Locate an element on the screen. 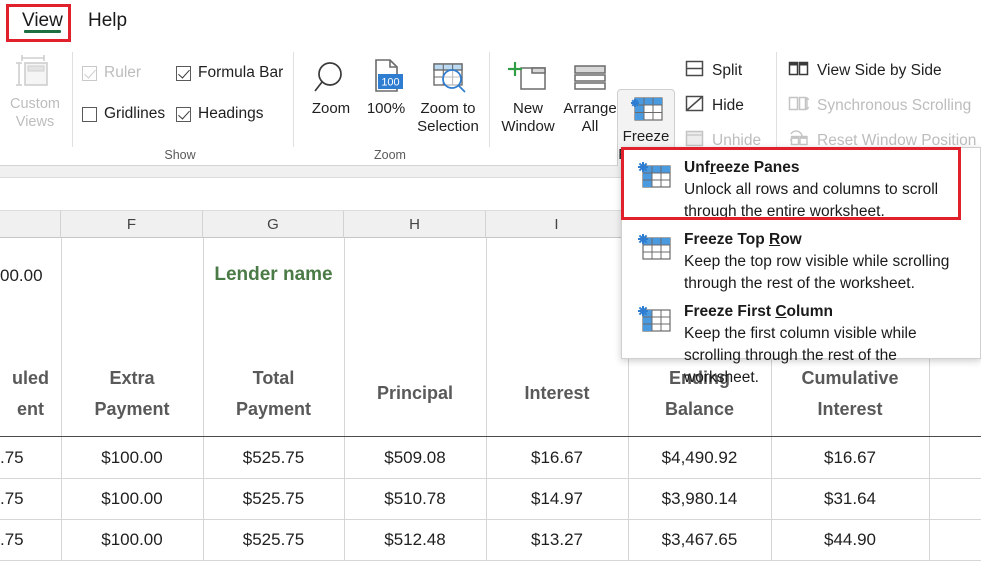 The width and height of the screenshot is (981, 561). tab-help: Help is located at coordinates (107, 21).